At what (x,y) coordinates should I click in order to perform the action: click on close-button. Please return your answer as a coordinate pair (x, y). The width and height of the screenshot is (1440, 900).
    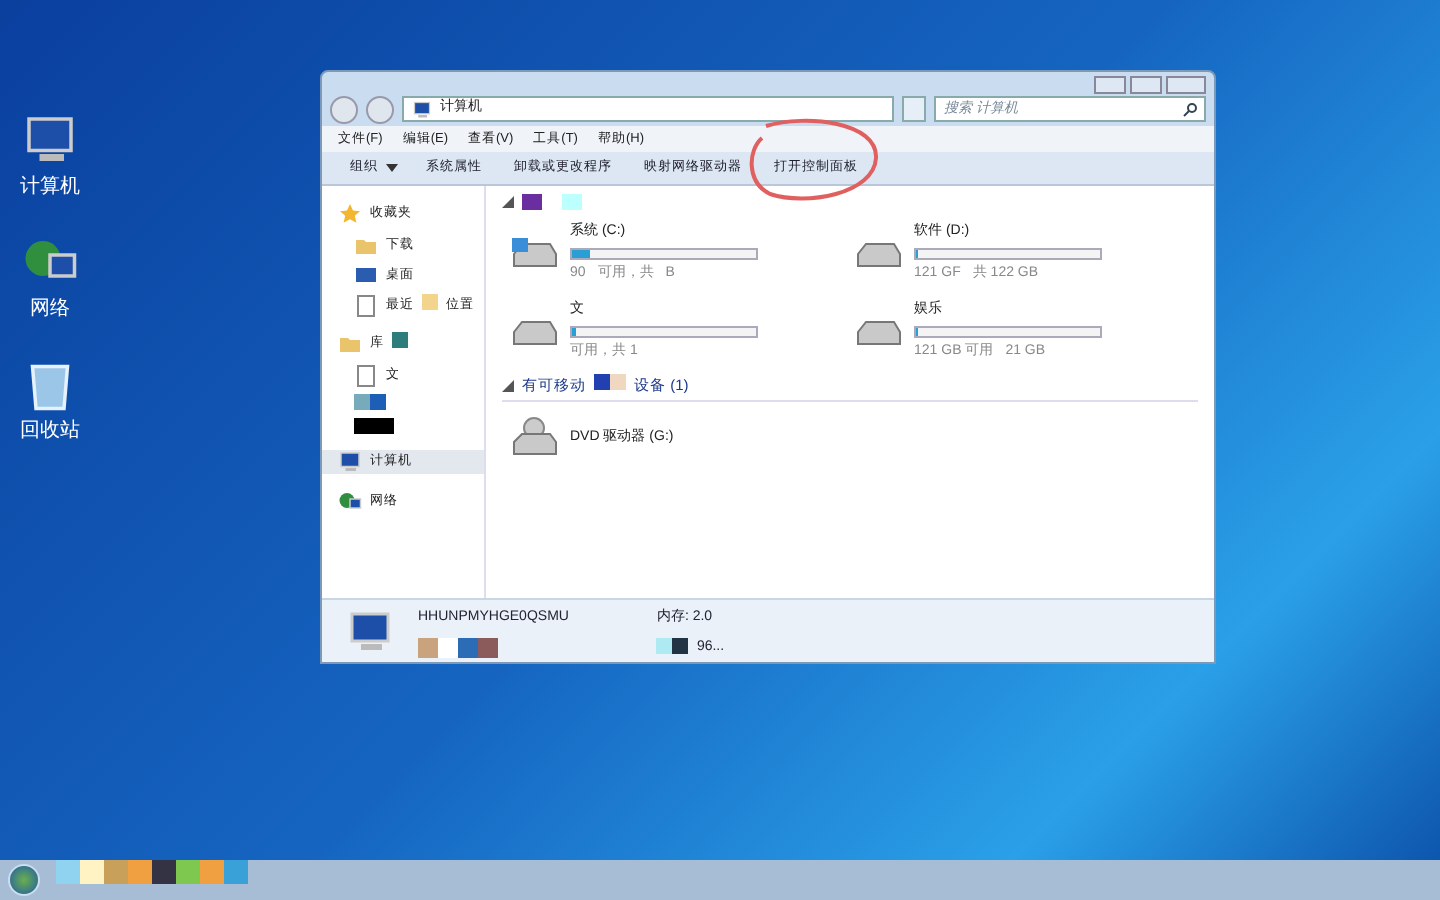
    Looking at the image, I should click on (1186, 85).